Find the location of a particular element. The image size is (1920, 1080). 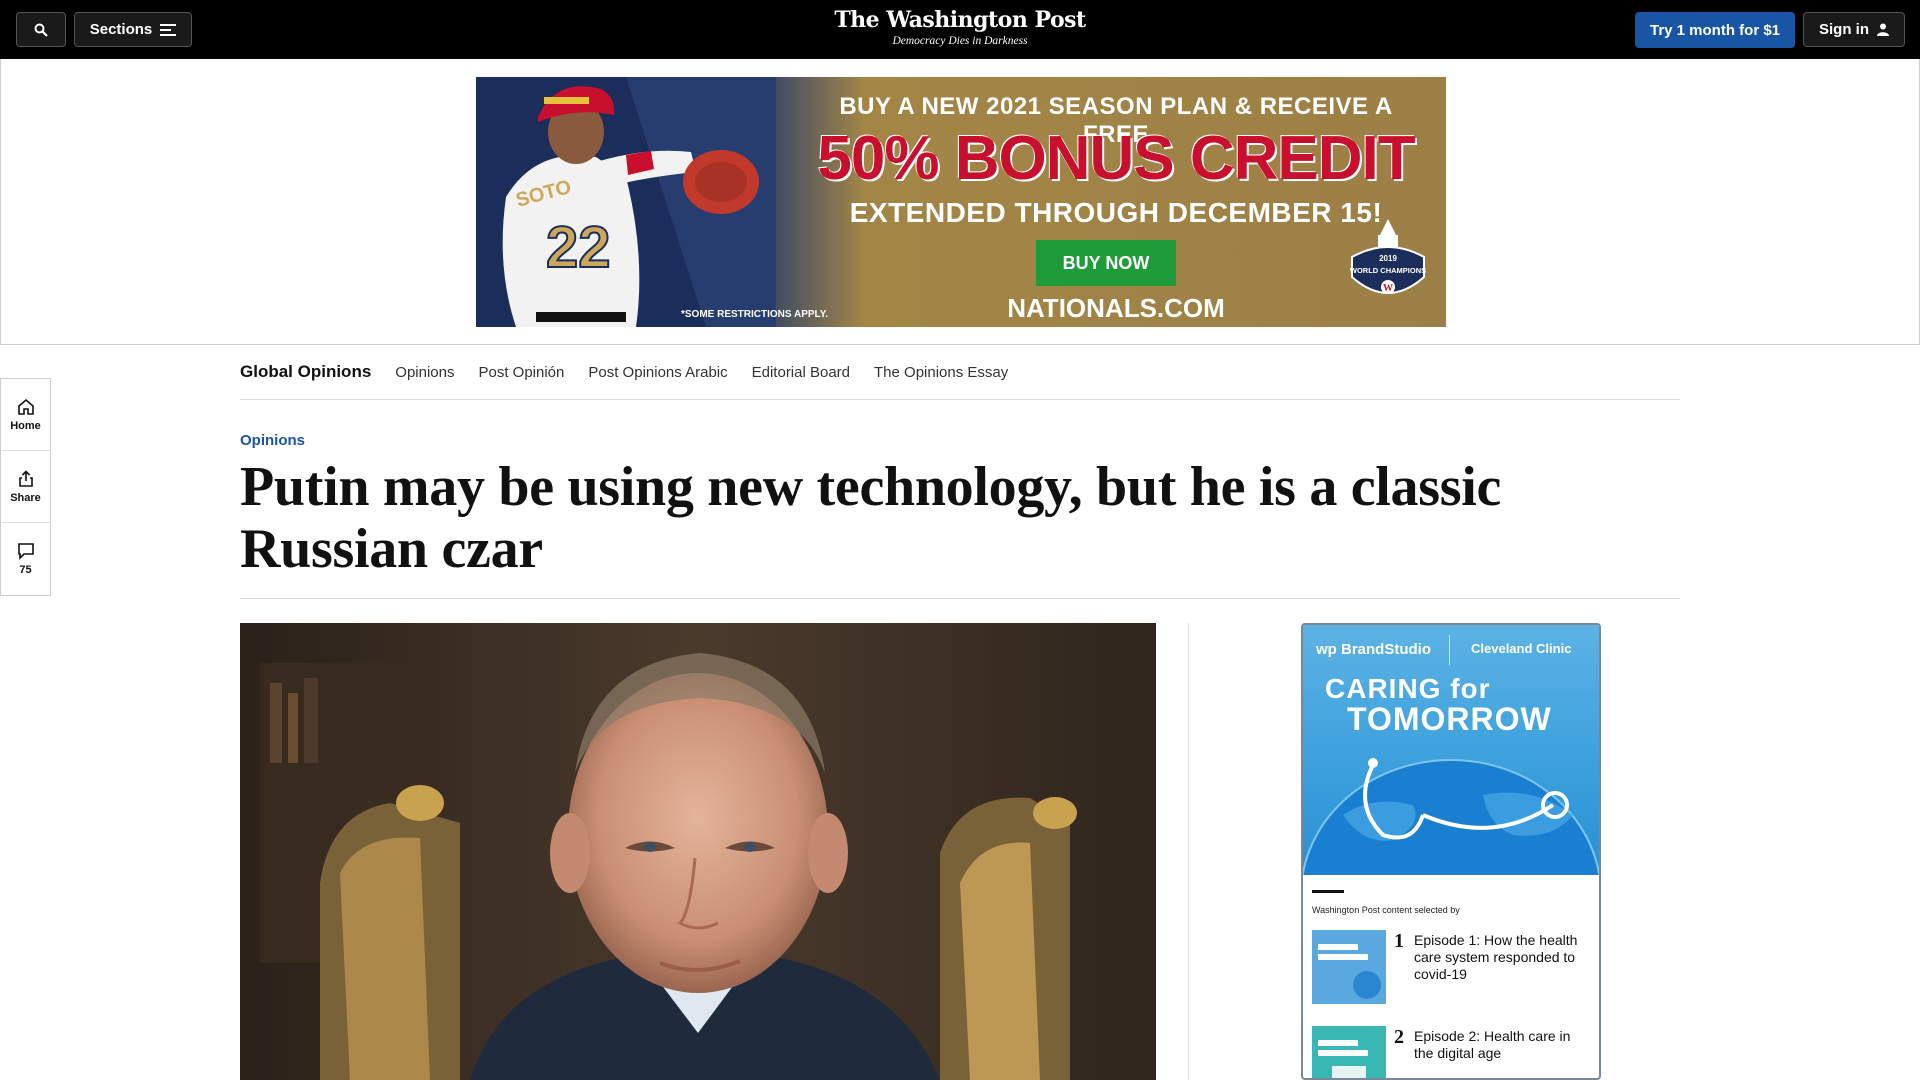

headline-divider is located at coordinates (960, 598).